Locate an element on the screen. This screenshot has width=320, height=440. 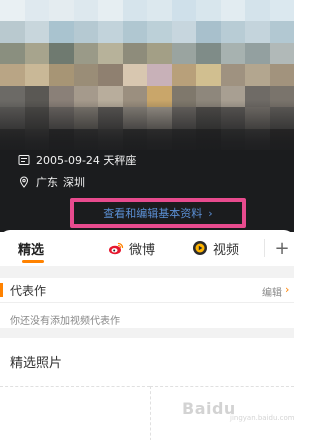
profile-tab-bar: 精选 微博 视频 + is located at coordinates (147, 248).